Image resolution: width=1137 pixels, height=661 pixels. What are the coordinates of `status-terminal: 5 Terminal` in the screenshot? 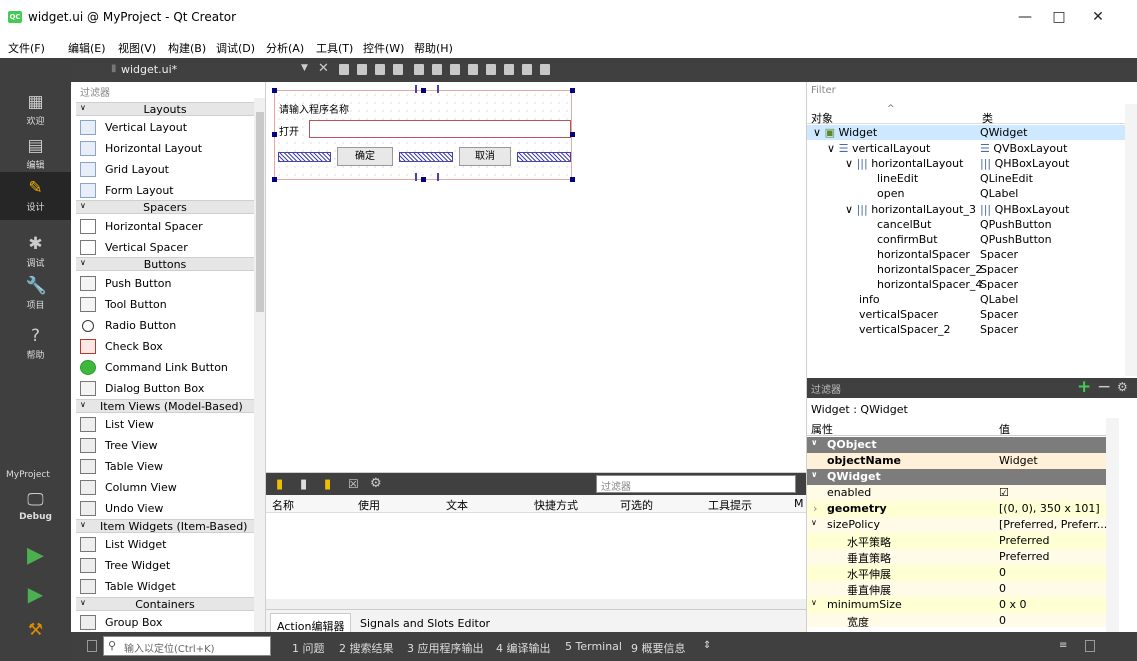 It's located at (593, 646).